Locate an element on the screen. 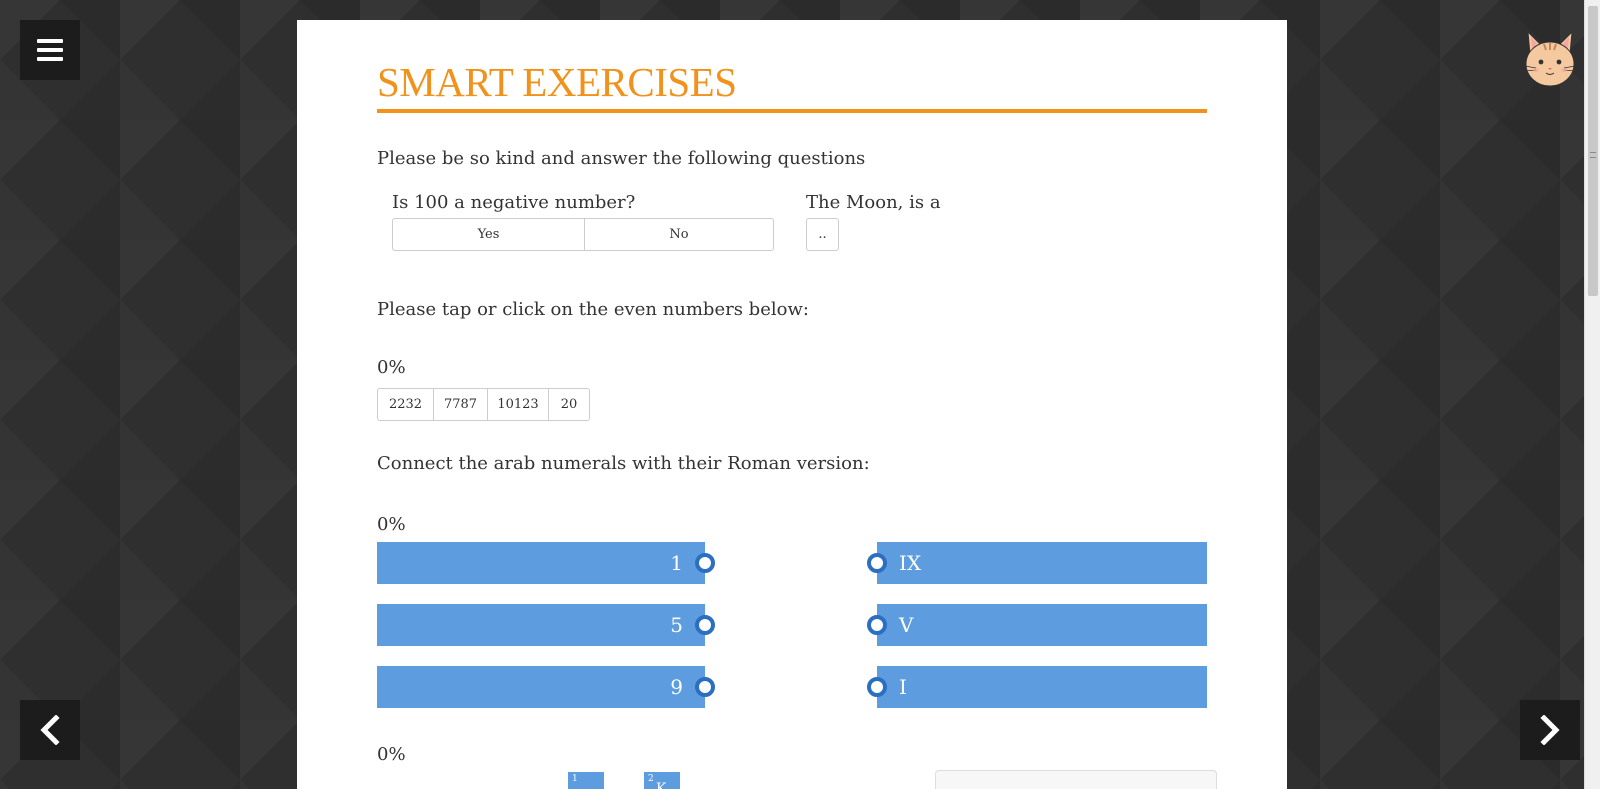 The image size is (1600, 789). title-divider is located at coordinates (792, 111).